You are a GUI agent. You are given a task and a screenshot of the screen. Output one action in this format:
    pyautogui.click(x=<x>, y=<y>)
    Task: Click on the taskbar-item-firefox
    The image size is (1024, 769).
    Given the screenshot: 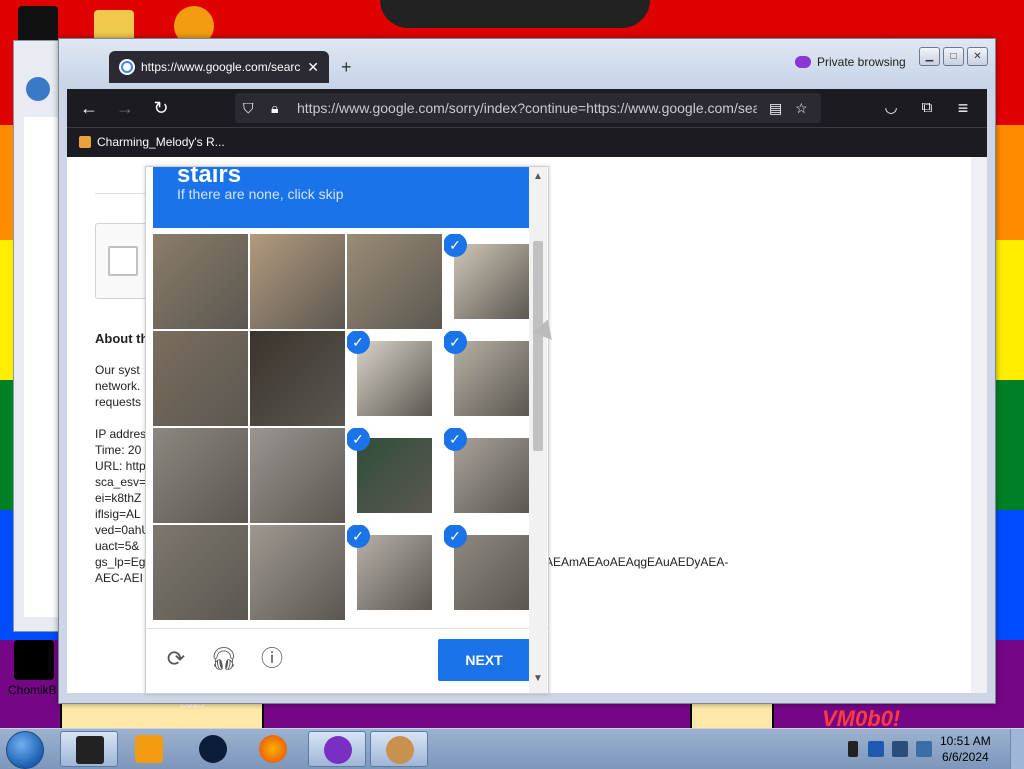 What is the action you would take?
    pyautogui.click(x=273, y=749)
    